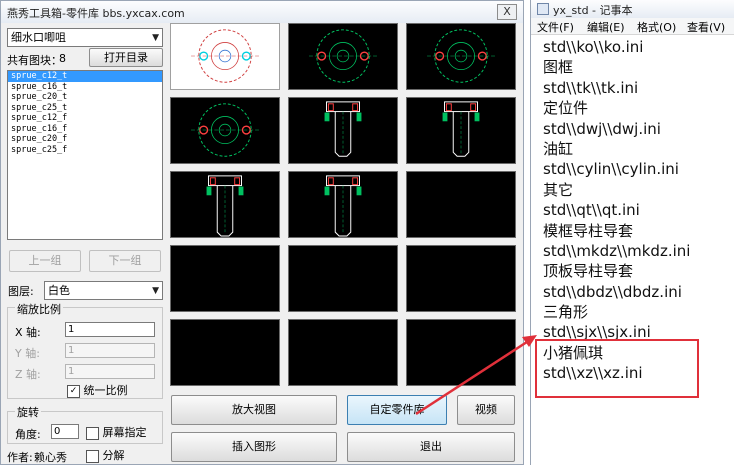 This screenshot has height=465, width=734. I want to click on screen-specify-label: 屏幕指定, so click(124, 432).